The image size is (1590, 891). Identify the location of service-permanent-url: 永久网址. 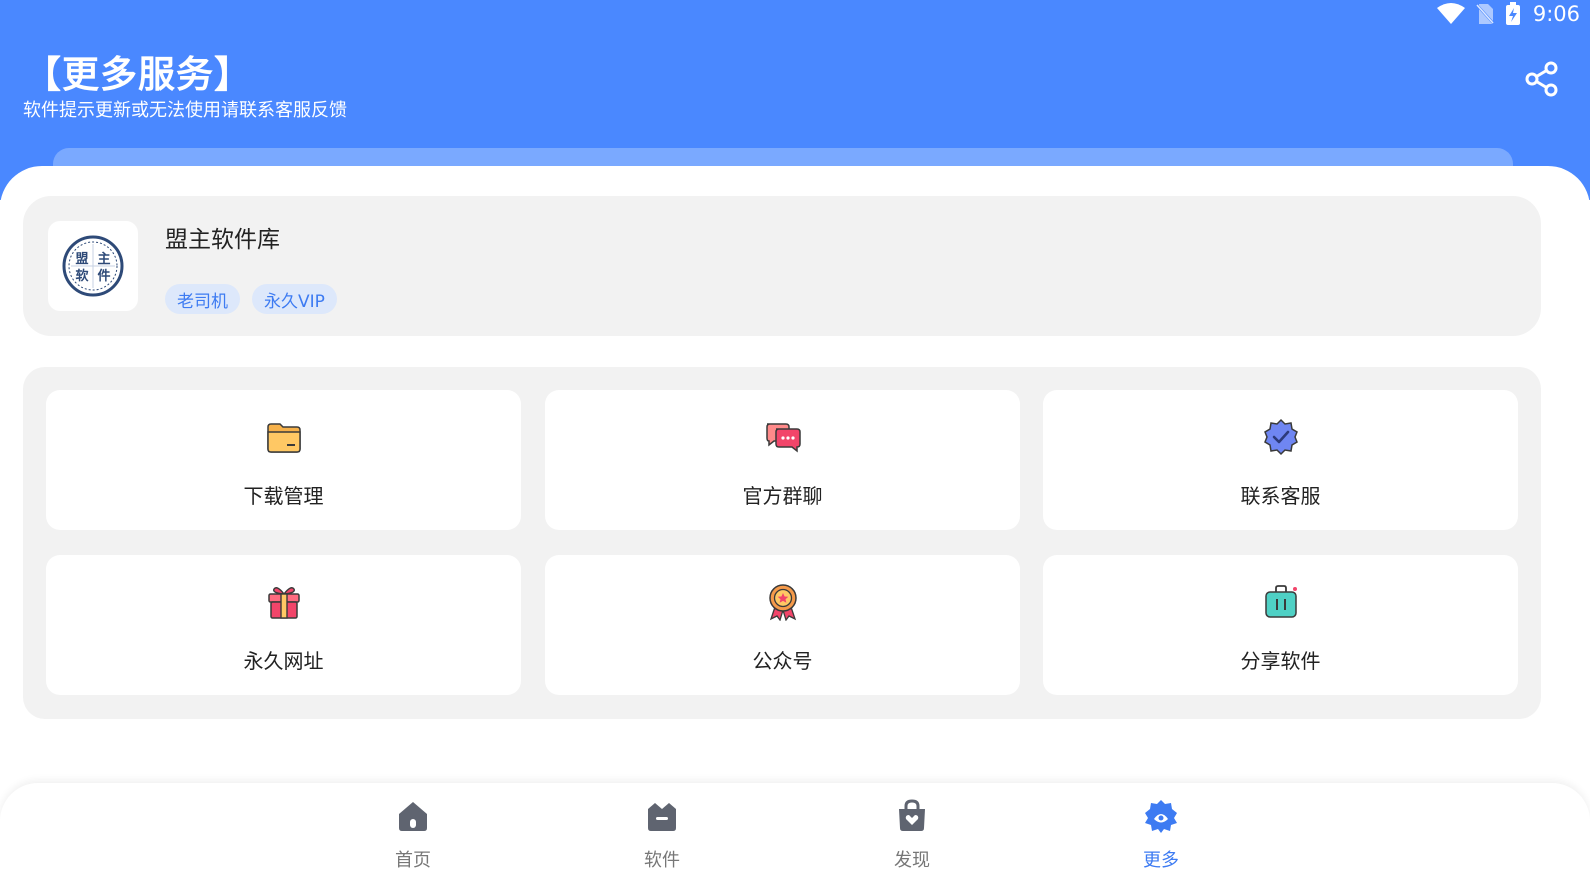
(283, 625).